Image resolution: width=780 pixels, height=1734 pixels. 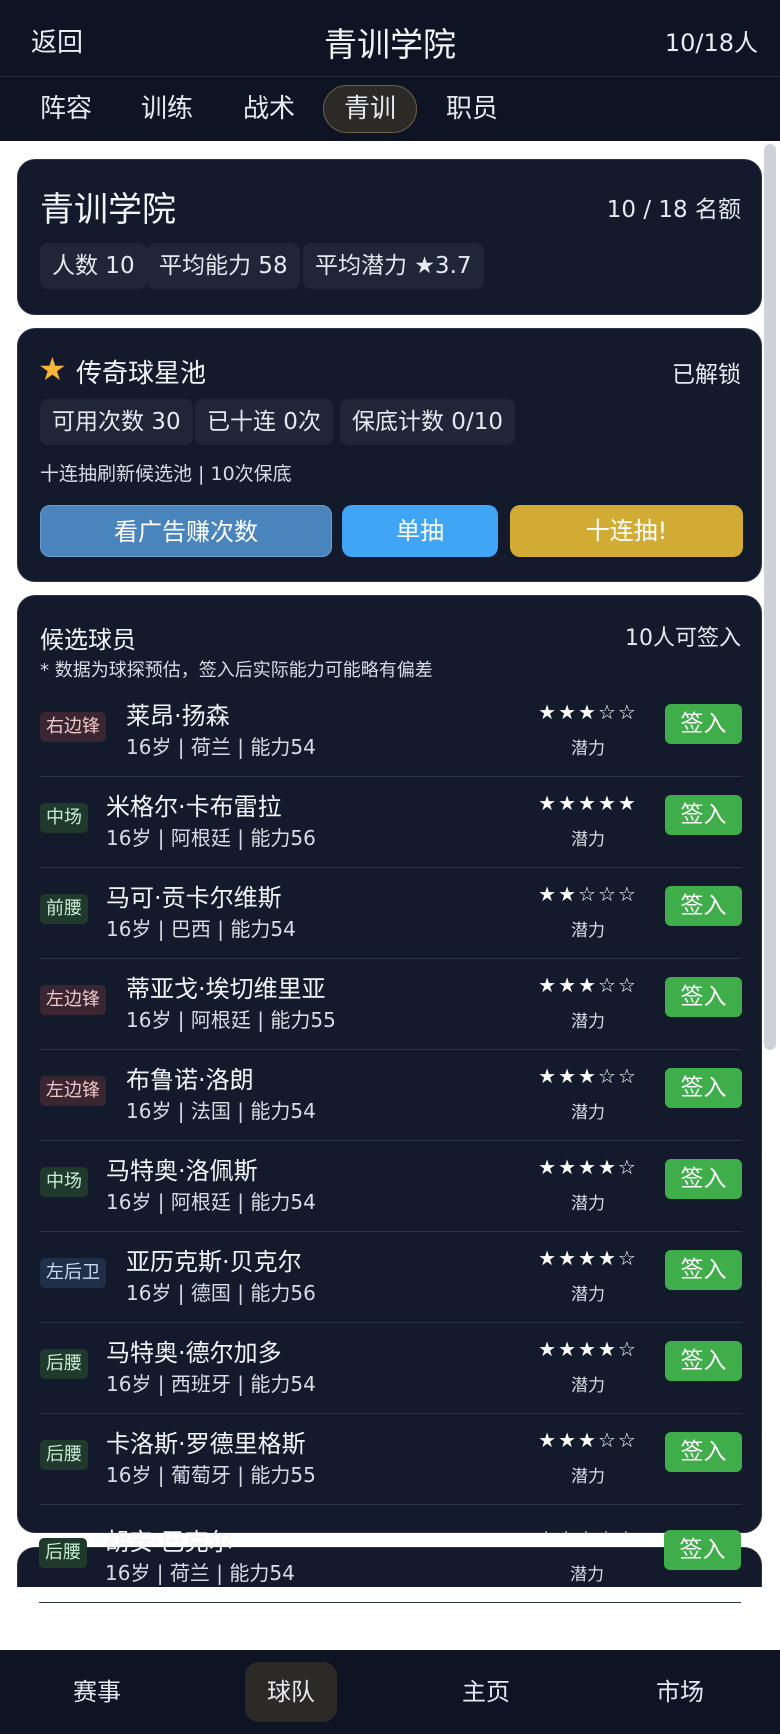 I want to click on pool-title: 传奇球星池, so click(x=141, y=374).